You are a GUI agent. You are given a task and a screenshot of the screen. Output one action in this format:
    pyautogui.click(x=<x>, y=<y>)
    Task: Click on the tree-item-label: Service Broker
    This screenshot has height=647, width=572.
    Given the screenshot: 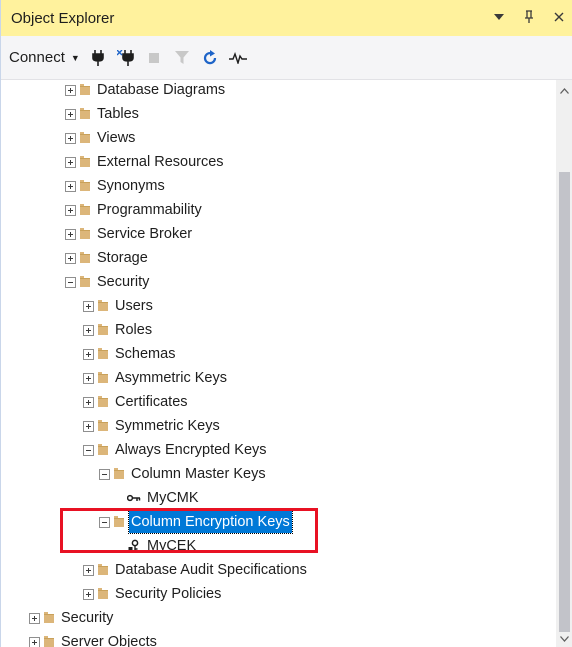 What is the action you would take?
    pyautogui.click(x=145, y=234)
    